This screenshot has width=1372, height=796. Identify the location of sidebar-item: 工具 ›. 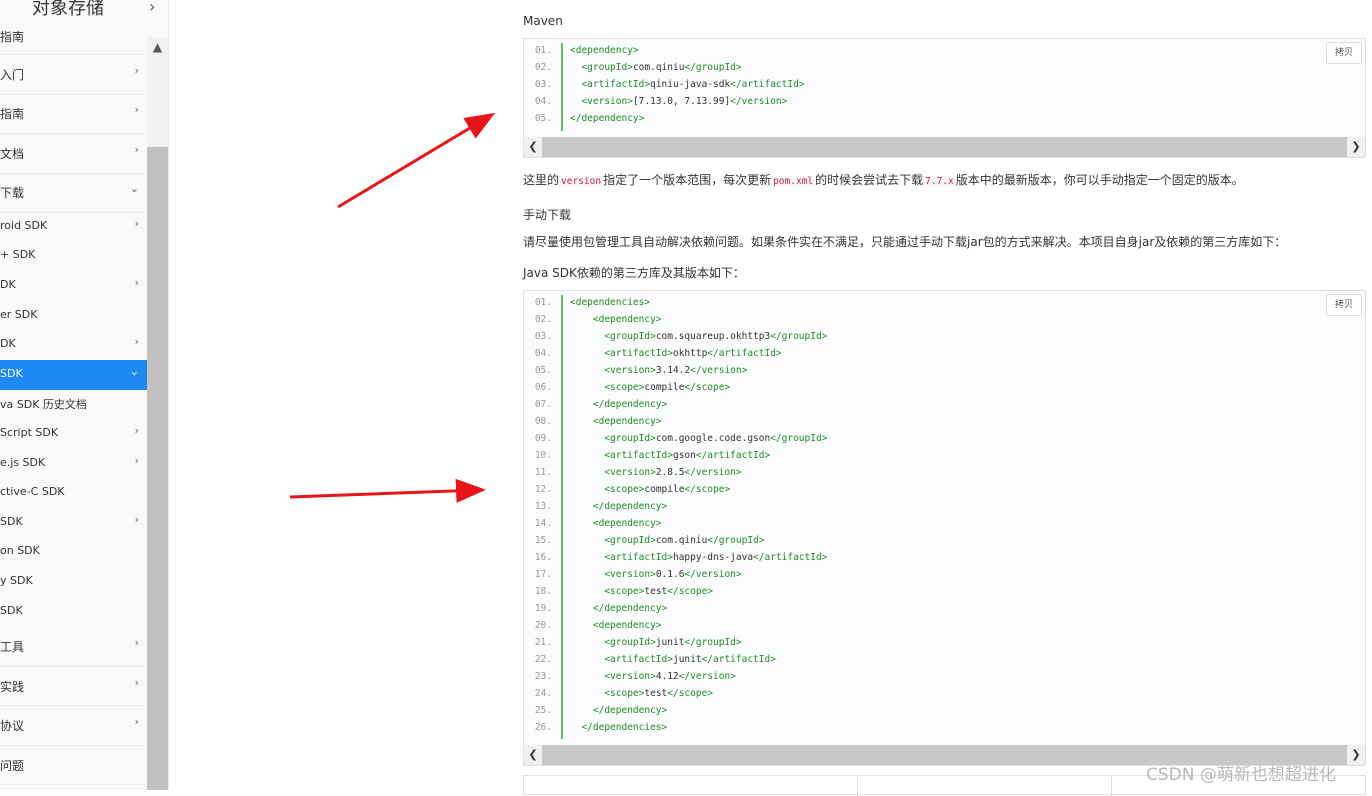
(73, 646).